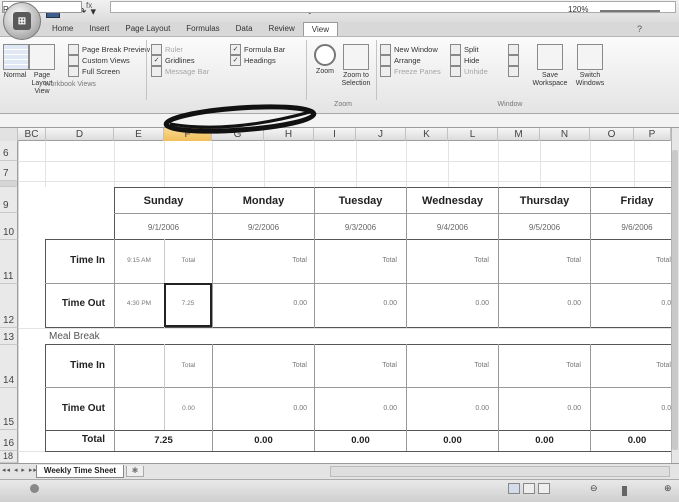  I want to click on tab-data: Data, so click(244, 29).